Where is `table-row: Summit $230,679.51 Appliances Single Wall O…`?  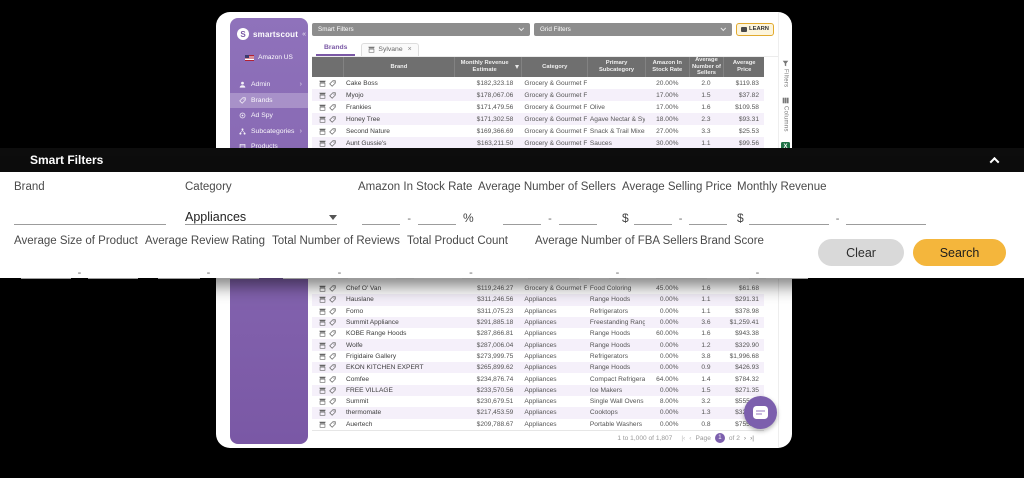 table-row: Summit $230,679.51 Appliances Single Wall O… is located at coordinates (538, 401).